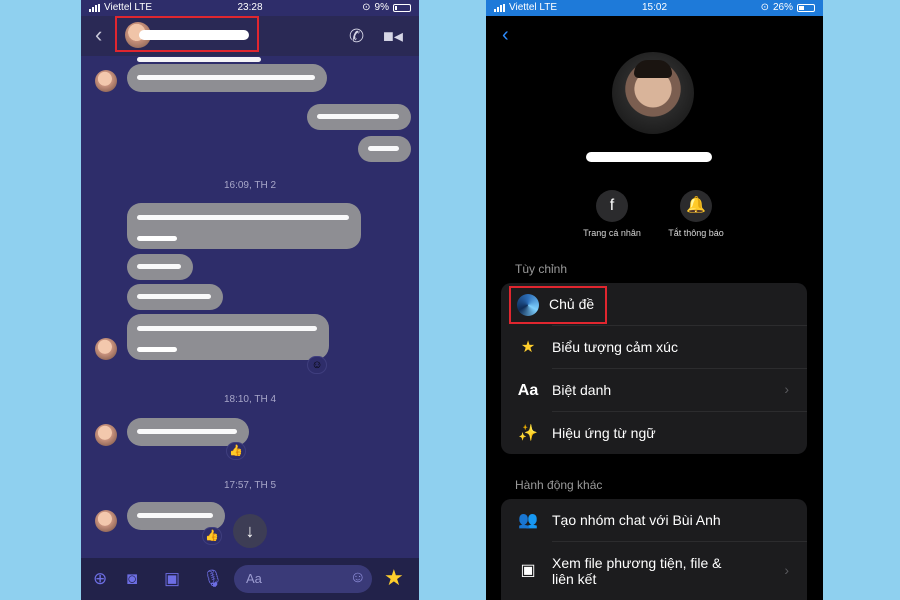 Image resolution: width=900 pixels, height=600 pixels. Describe the element at coordinates (381, 7) in the screenshot. I see `battery-percent: 9%` at that location.